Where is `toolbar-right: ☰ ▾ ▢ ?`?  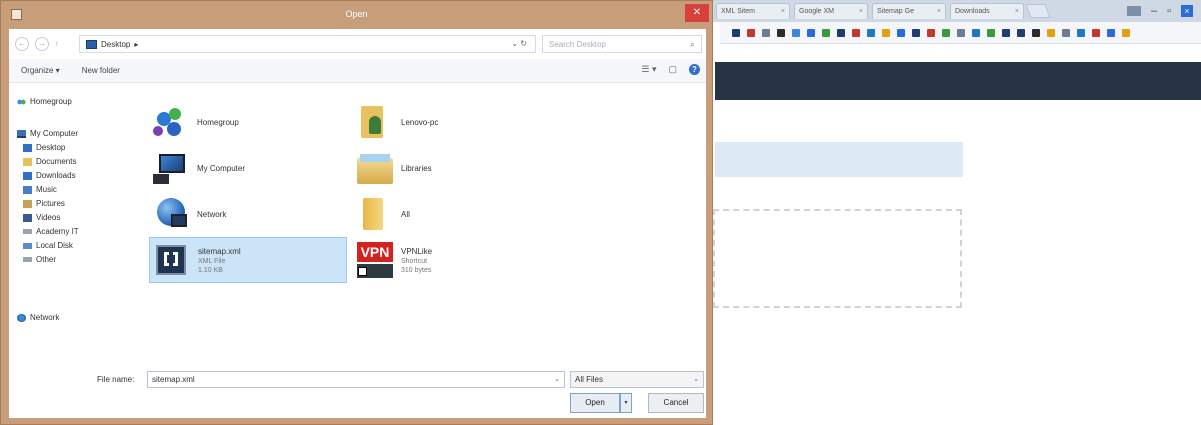 toolbar-right: ☰ ▾ ▢ ? is located at coordinates (670, 69).